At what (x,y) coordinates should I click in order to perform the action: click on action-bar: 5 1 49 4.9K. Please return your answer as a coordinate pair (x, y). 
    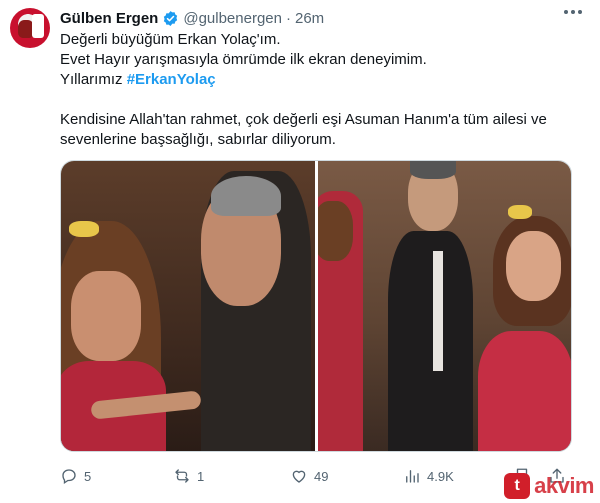
    Looking at the image, I should click on (315, 476).